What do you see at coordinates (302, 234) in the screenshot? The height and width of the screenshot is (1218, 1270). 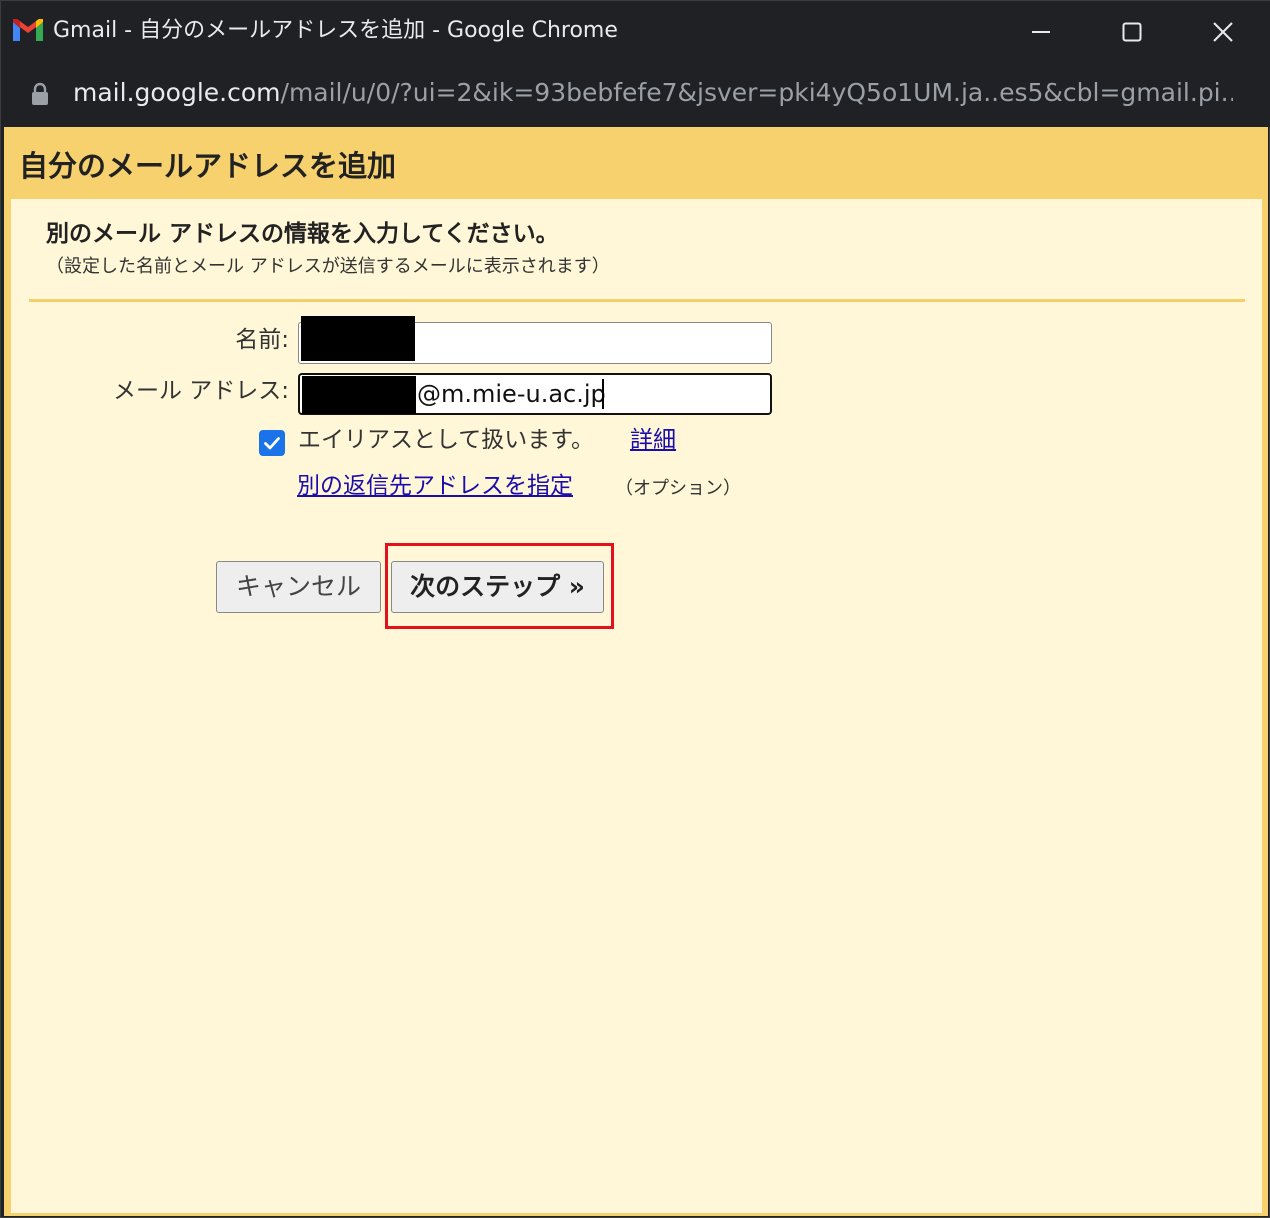 I see `instruction-heading: 別のメール アドレスの情報を入力してください。` at bounding box center [302, 234].